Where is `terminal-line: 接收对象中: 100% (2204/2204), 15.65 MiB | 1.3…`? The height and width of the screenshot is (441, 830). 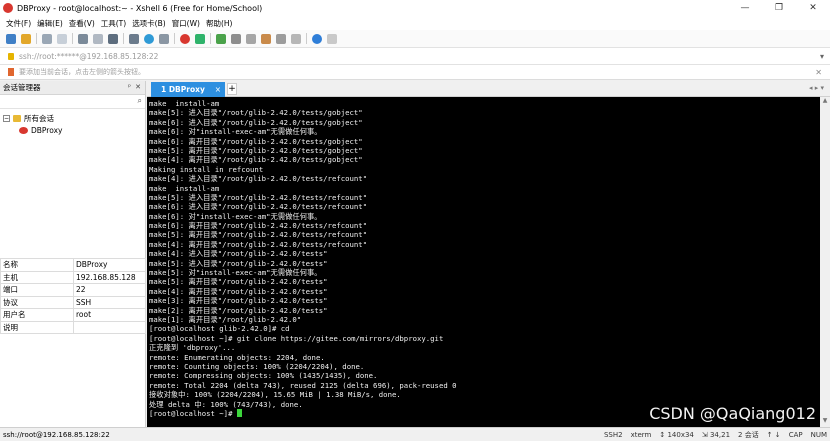 terminal-line: 接收对象中: 100% (2204/2204), 15.65 MiB | 1.3… is located at coordinates (275, 395).